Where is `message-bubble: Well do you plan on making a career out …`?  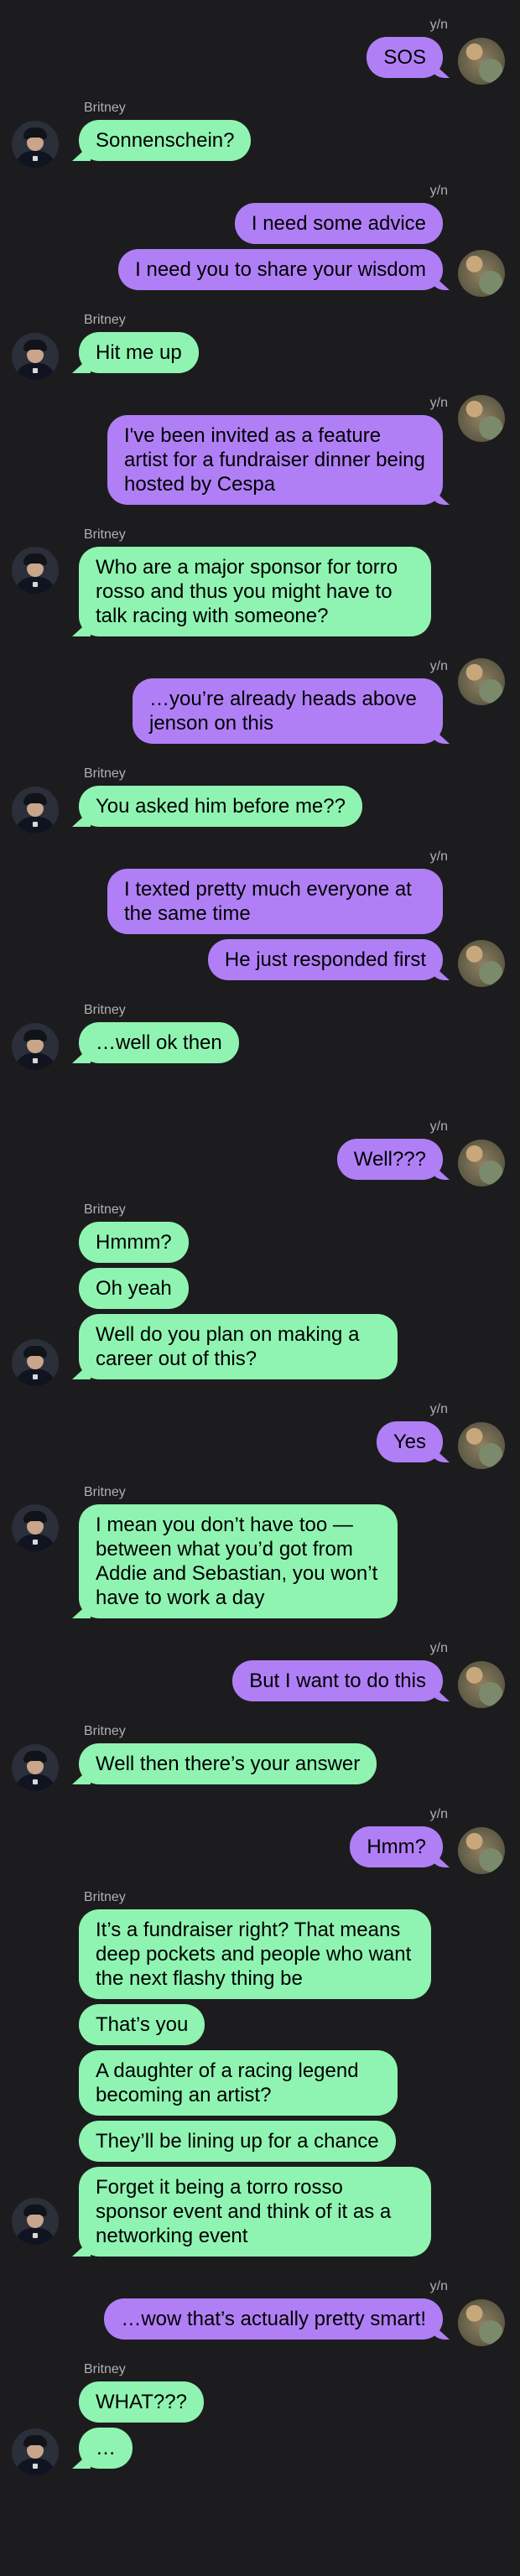
message-bubble: Well do you plan on making a career out … is located at coordinates (238, 1346).